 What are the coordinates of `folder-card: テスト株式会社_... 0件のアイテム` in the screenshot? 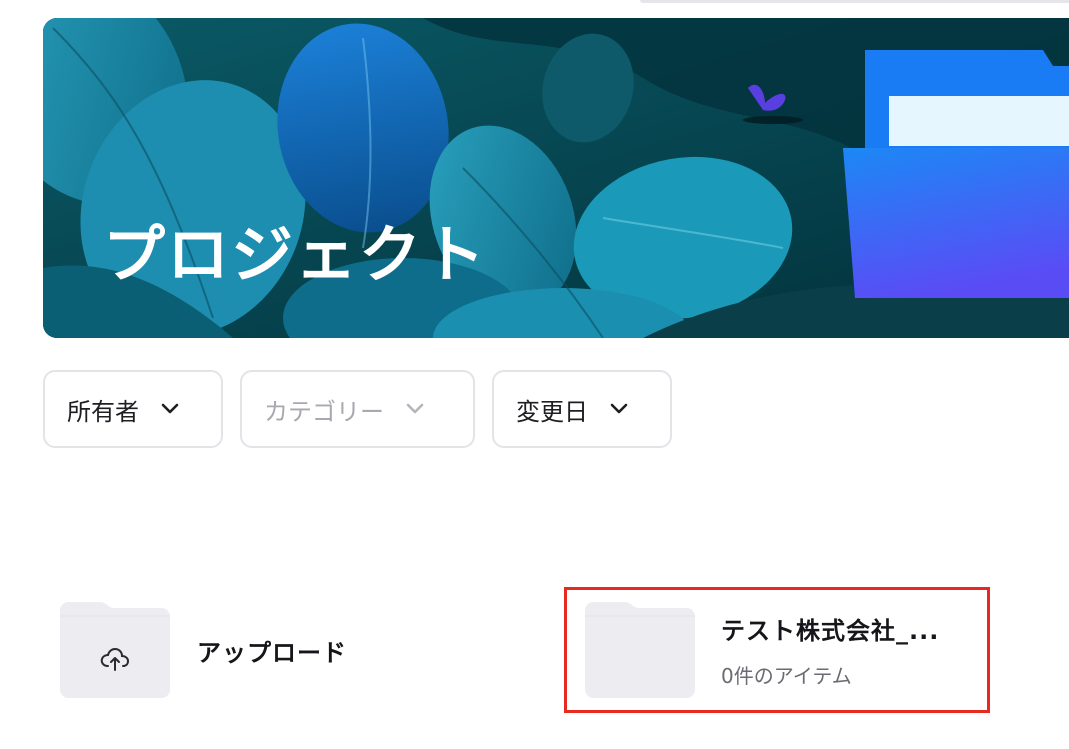 It's located at (762, 650).